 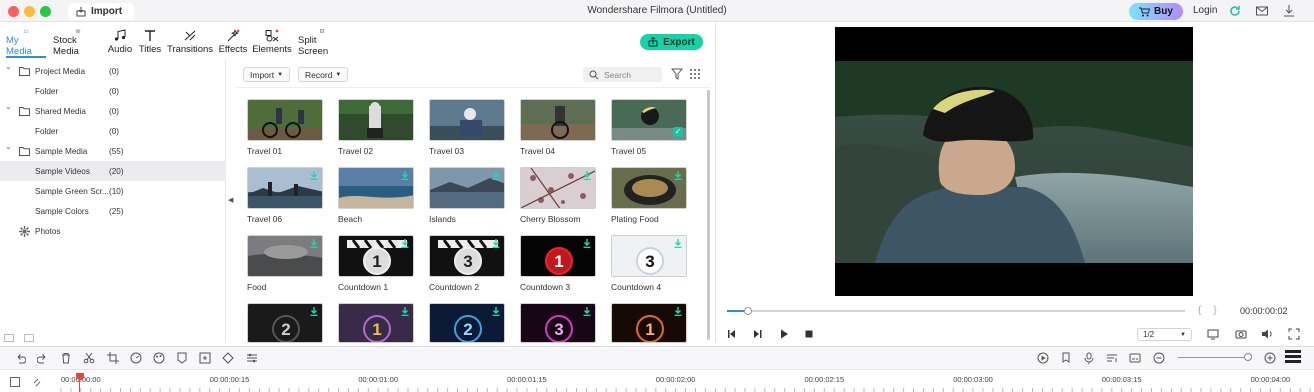 I want to click on track-layout-icon, so click(x=1293, y=357).